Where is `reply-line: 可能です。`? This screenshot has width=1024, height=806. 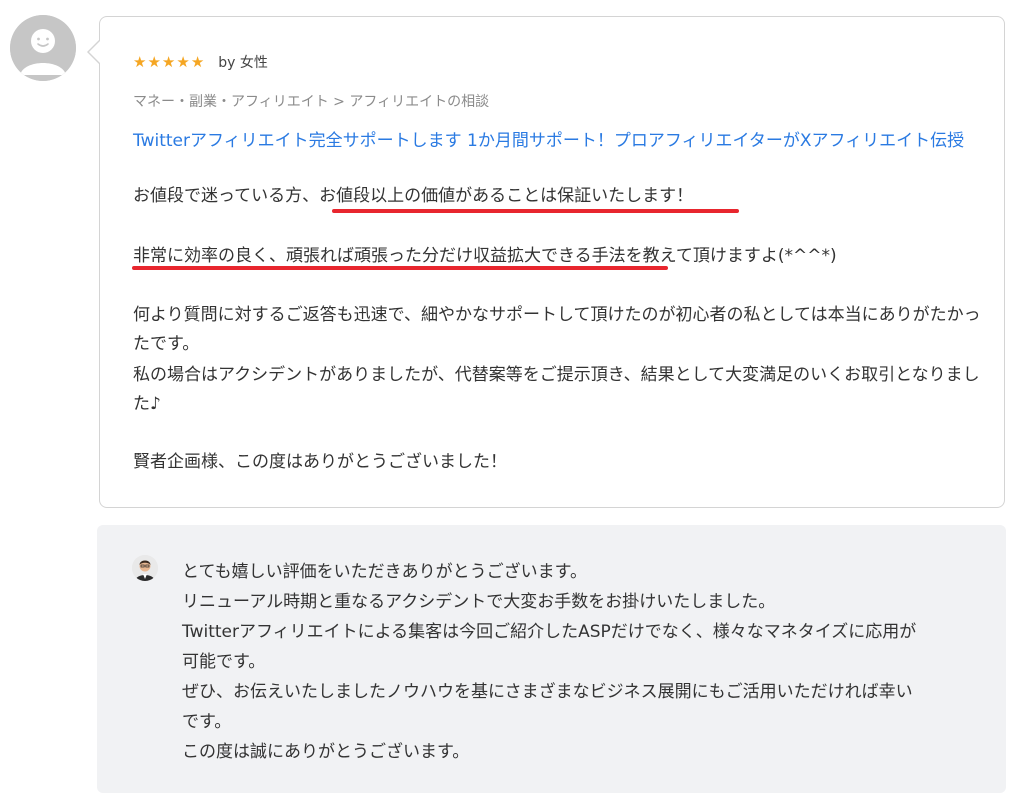 reply-line: 可能です。 is located at coordinates (224, 662).